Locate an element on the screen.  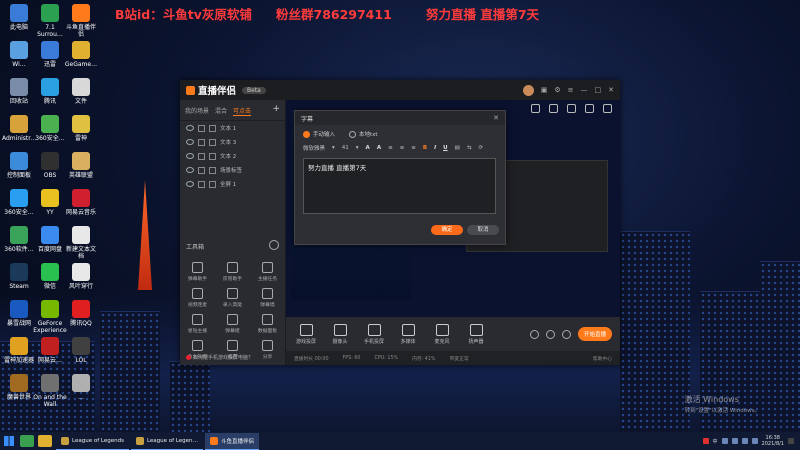
fullscreen-icon is located at coordinates (607, 108).